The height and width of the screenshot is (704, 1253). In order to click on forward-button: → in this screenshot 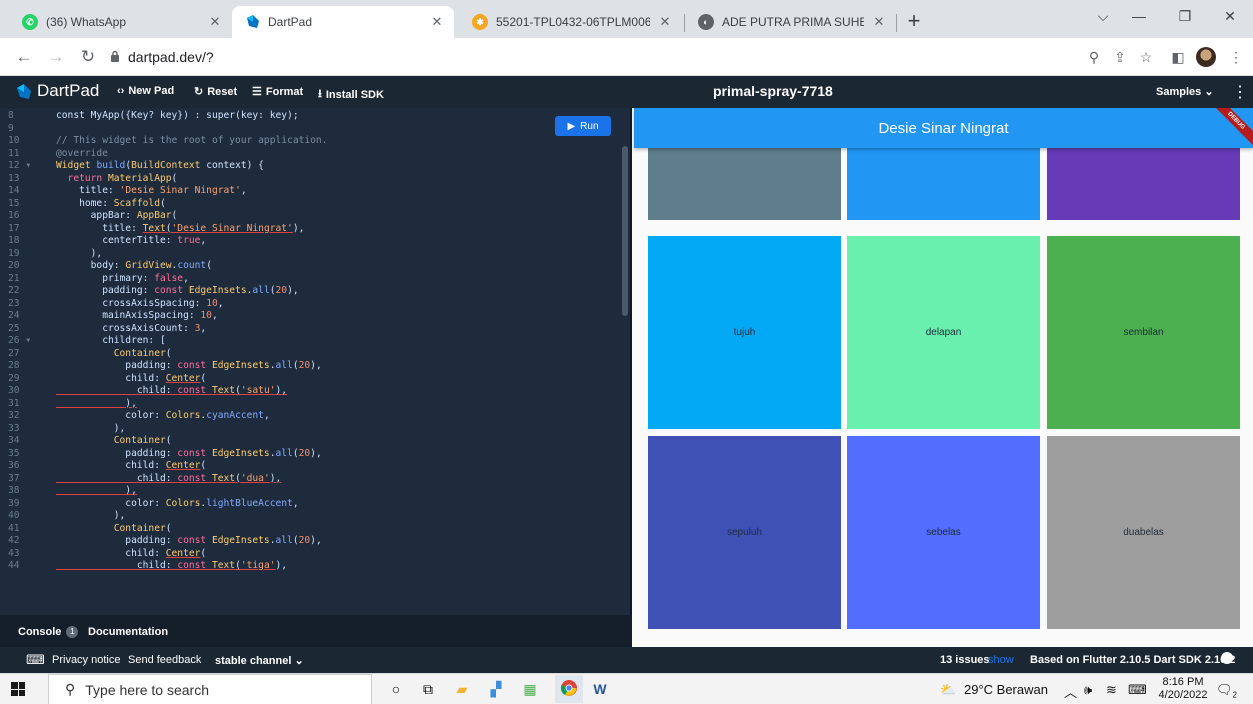, I will do `click(56, 57)`.